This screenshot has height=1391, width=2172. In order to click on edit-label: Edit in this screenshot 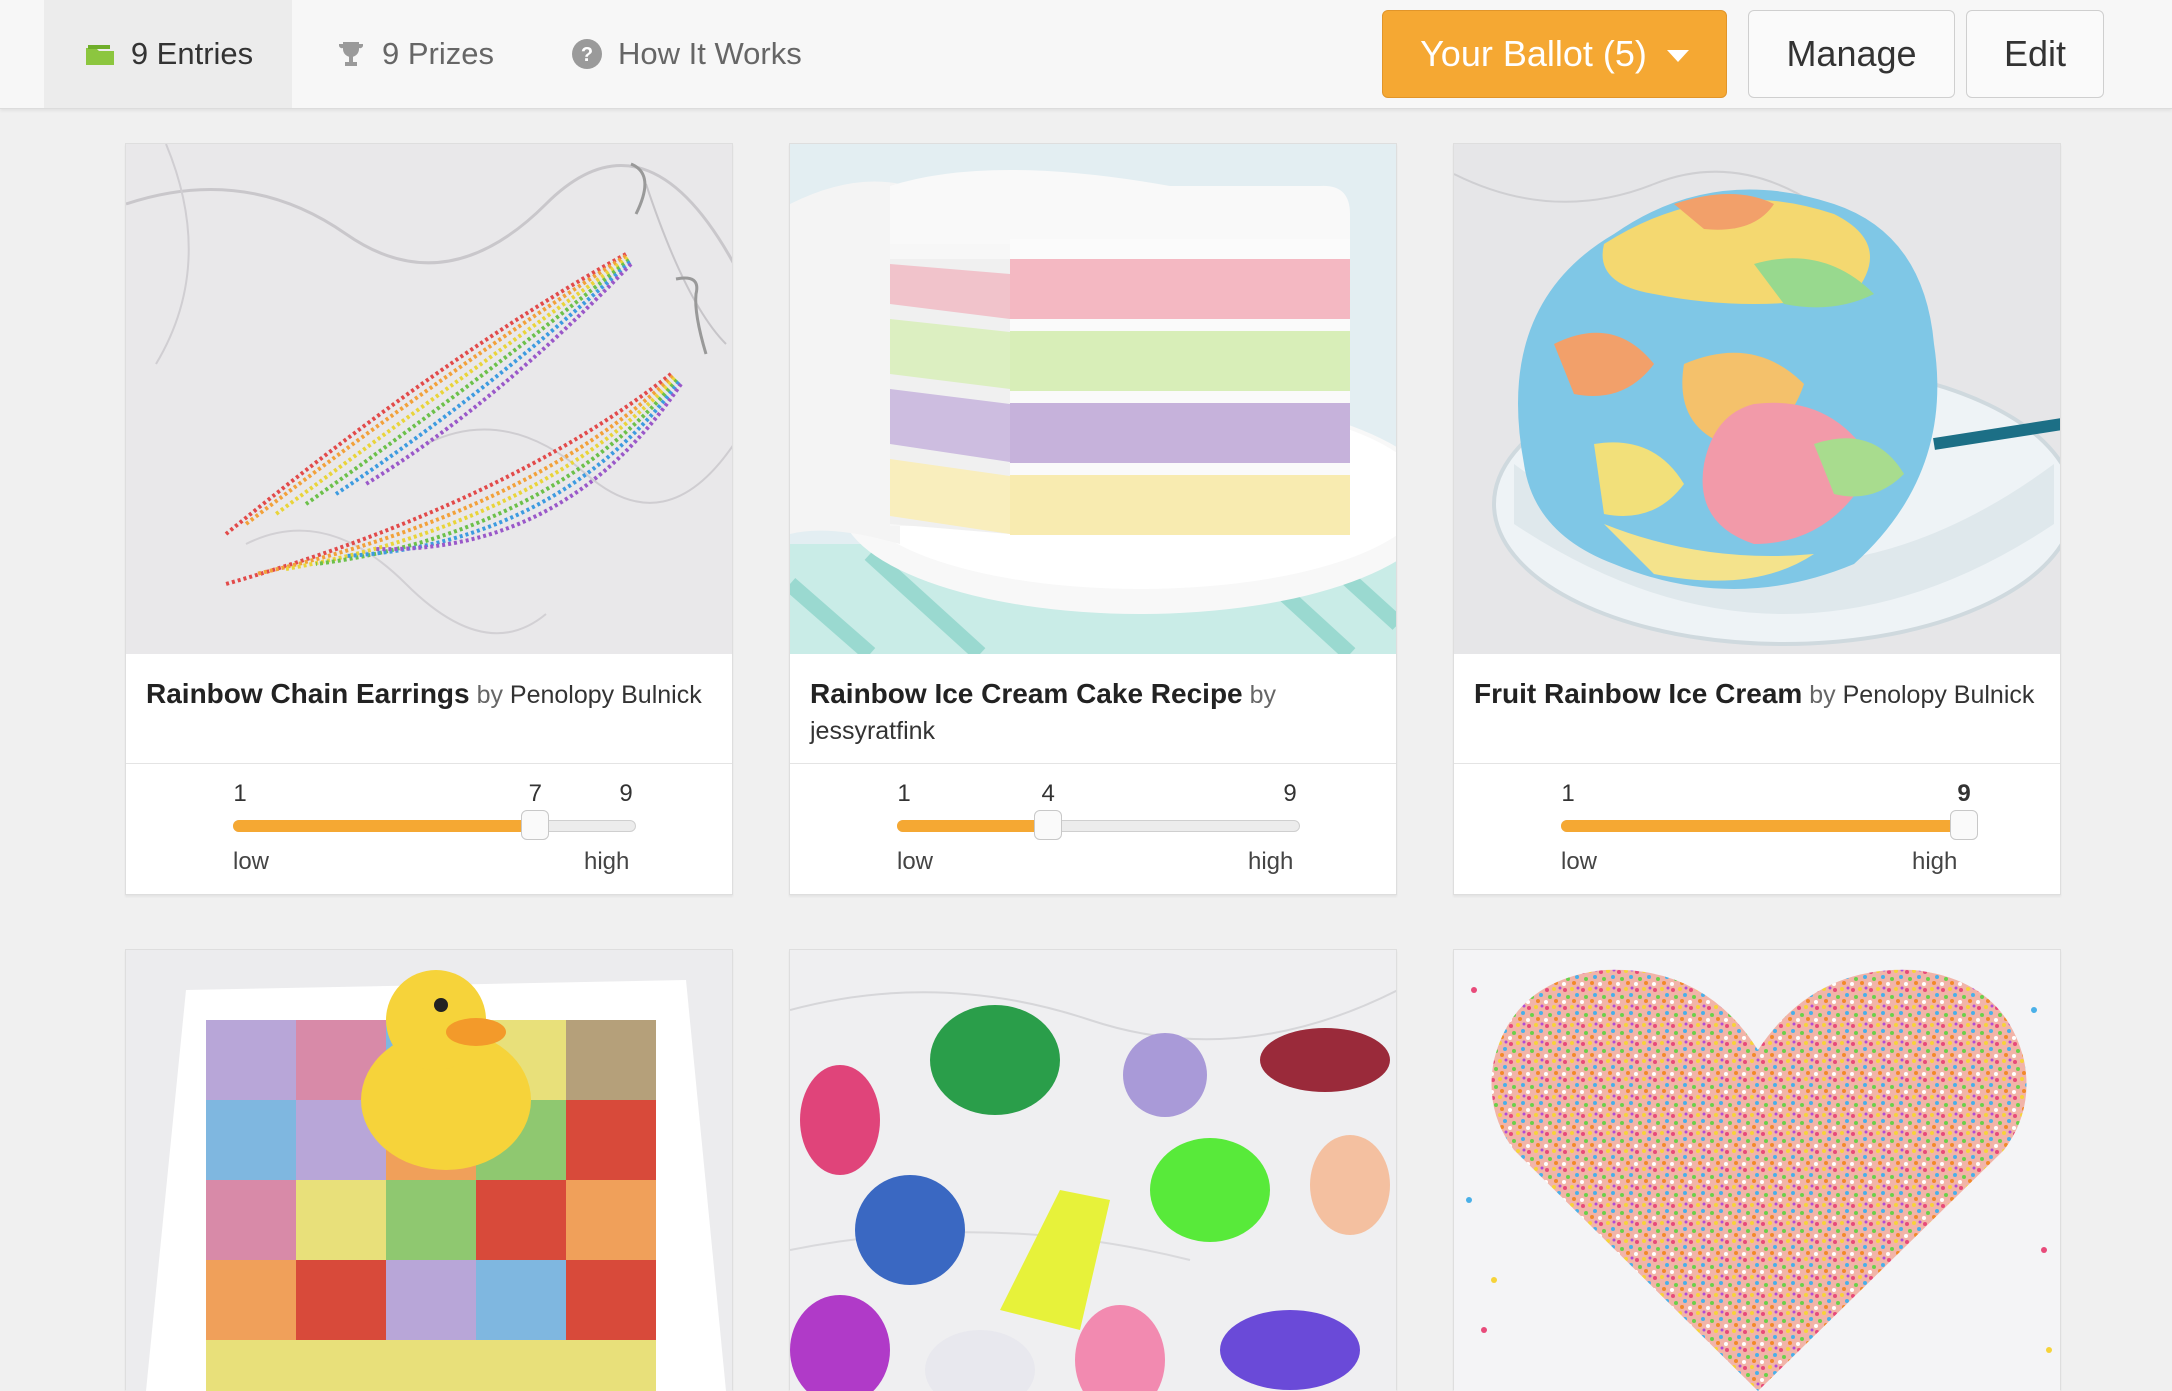, I will do `click(2035, 53)`.